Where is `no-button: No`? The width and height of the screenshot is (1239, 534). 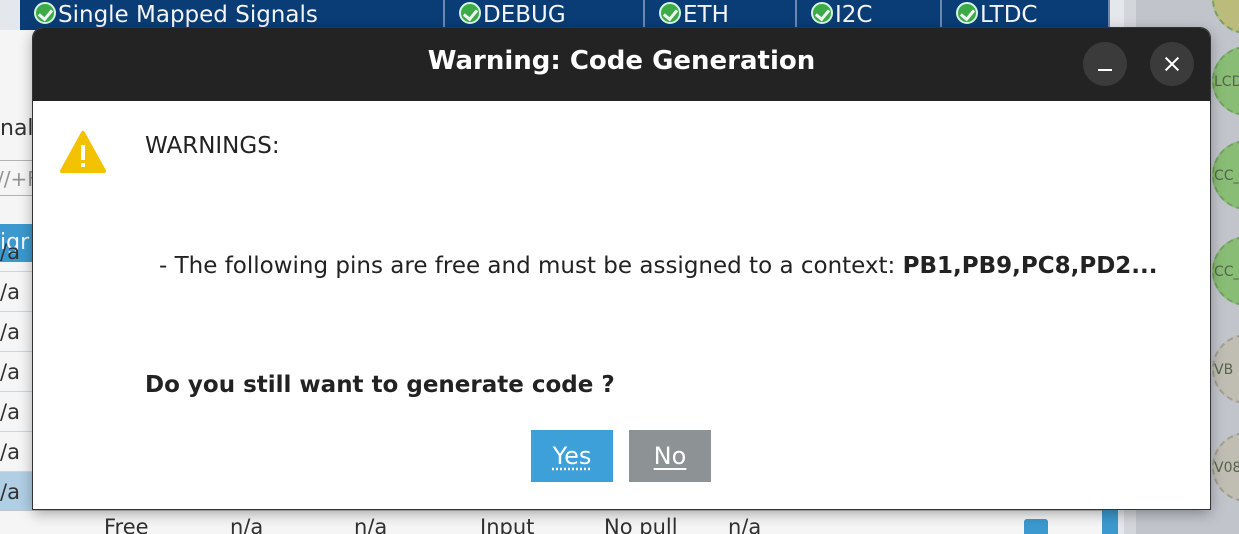 no-button: No is located at coordinates (670, 456).